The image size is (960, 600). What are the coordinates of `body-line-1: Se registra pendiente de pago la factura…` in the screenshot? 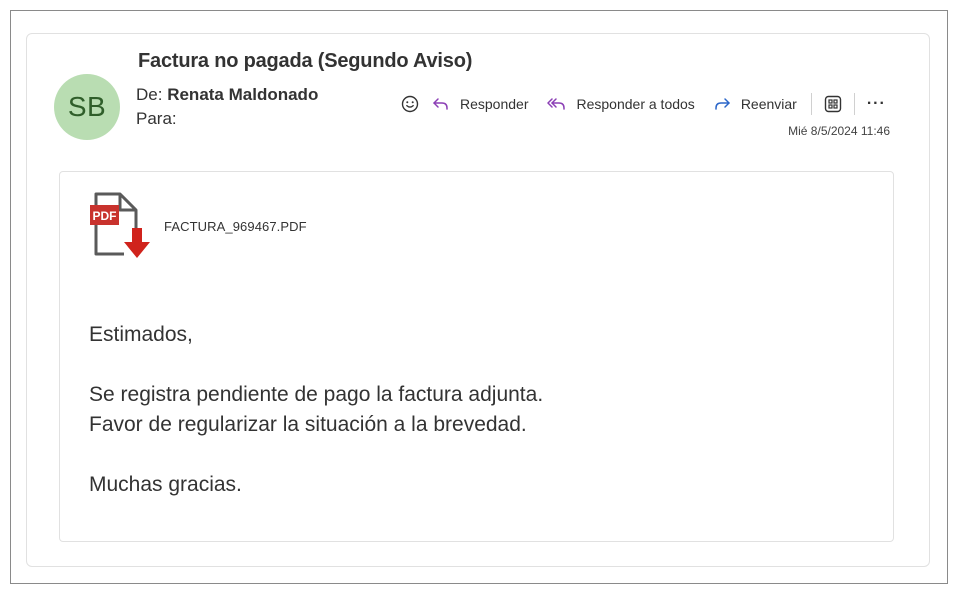 It's located at (316, 394).